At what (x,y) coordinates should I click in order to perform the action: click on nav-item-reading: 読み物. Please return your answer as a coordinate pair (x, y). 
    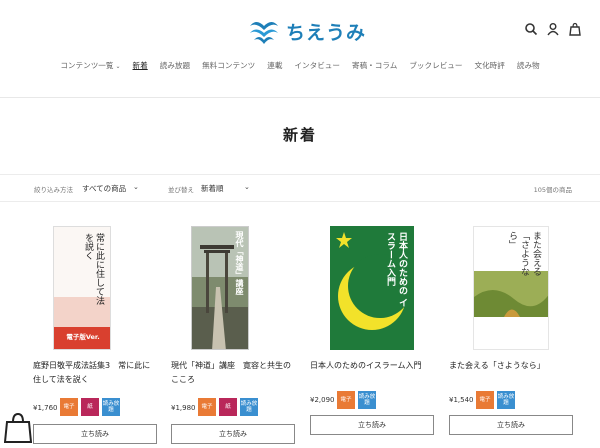
    Looking at the image, I should click on (528, 65).